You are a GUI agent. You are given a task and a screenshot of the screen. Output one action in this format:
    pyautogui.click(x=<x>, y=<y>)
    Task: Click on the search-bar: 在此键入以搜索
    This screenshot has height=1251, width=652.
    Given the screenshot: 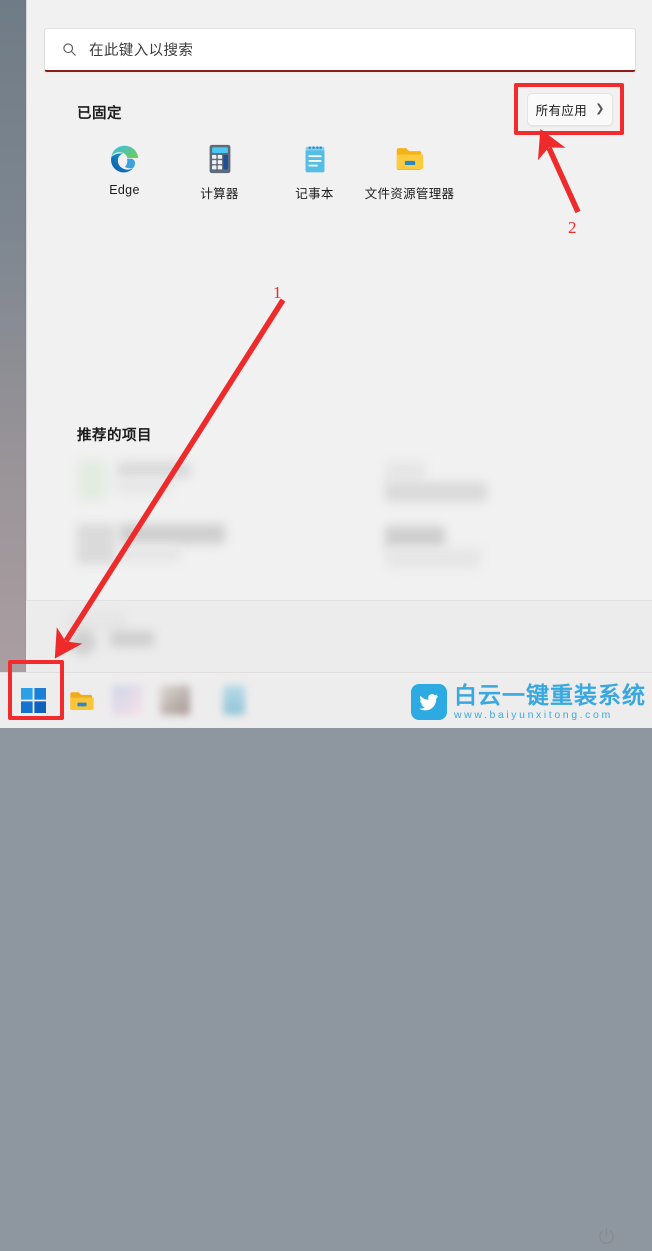 What is the action you would take?
    pyautogui.click(x=340, y=50)
    